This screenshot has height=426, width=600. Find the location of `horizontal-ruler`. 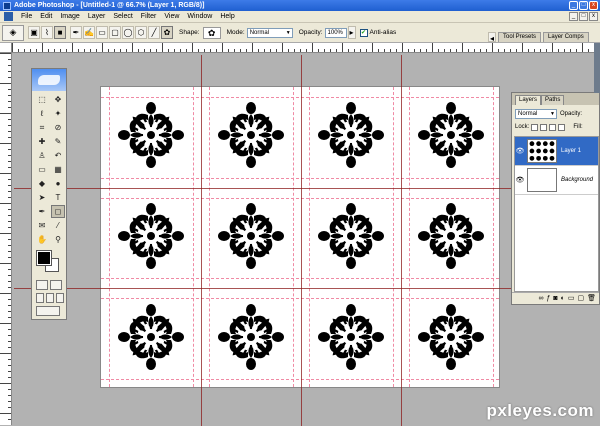

horizontal-ruler is located at coordinates (306, 48).